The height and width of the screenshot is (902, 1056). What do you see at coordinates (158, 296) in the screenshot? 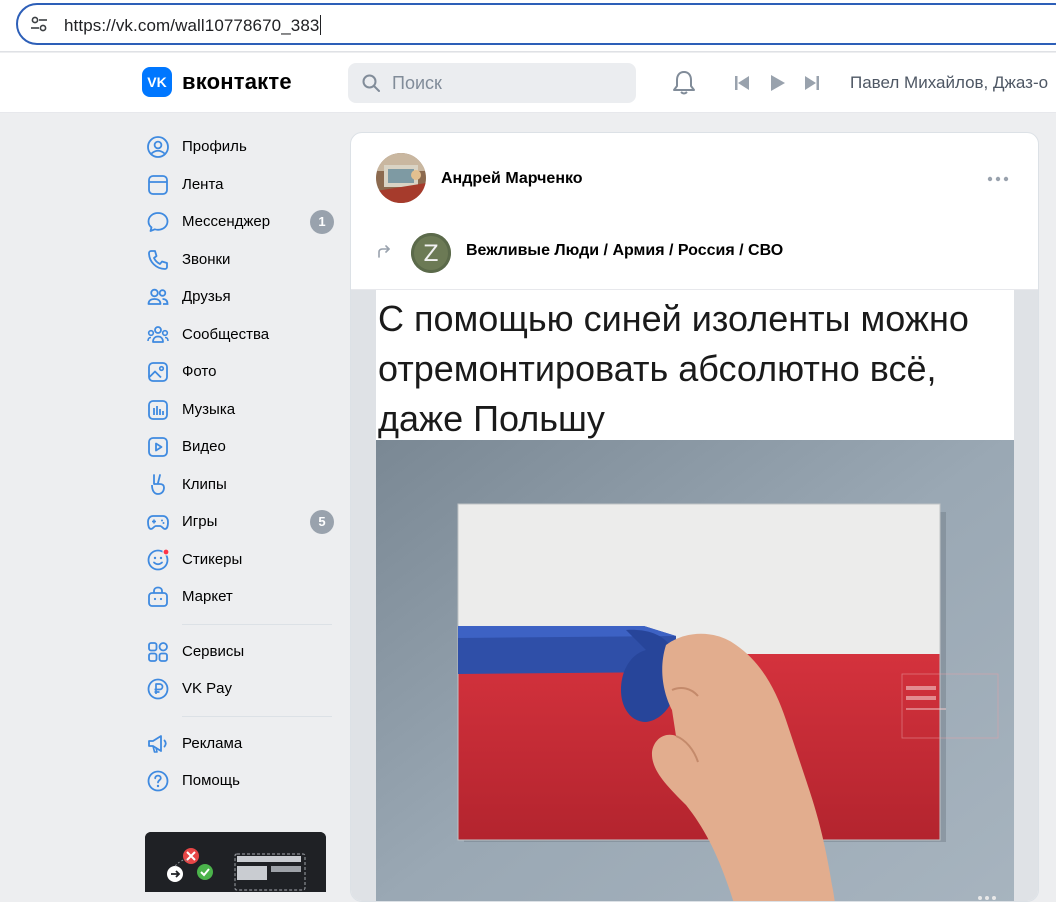
I see `friends-icon` at bounding box center [158, 296].